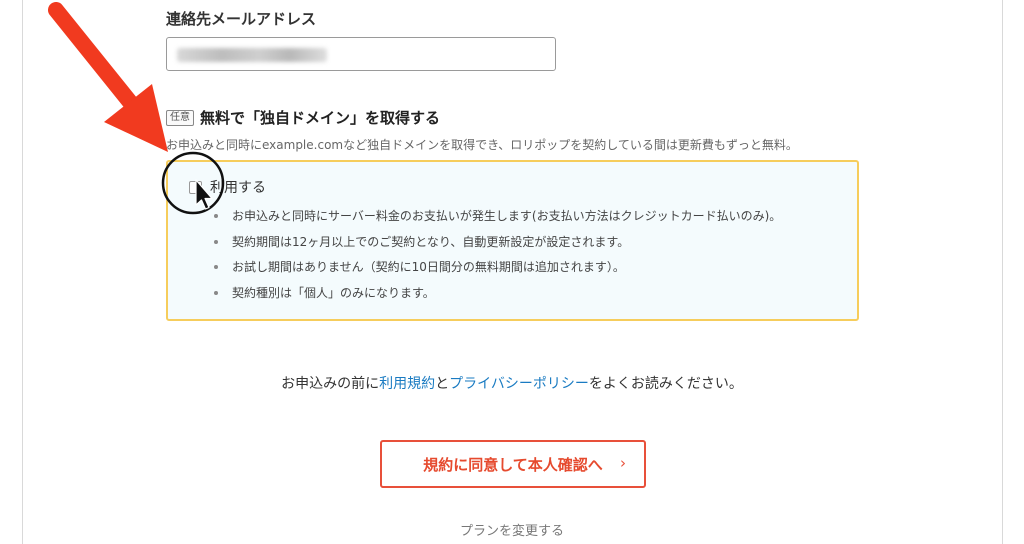  Describe the element at coordinates (519, 384) in the screenshot. I see `privacy-policy-link: プライバシーポリシー` at that location.